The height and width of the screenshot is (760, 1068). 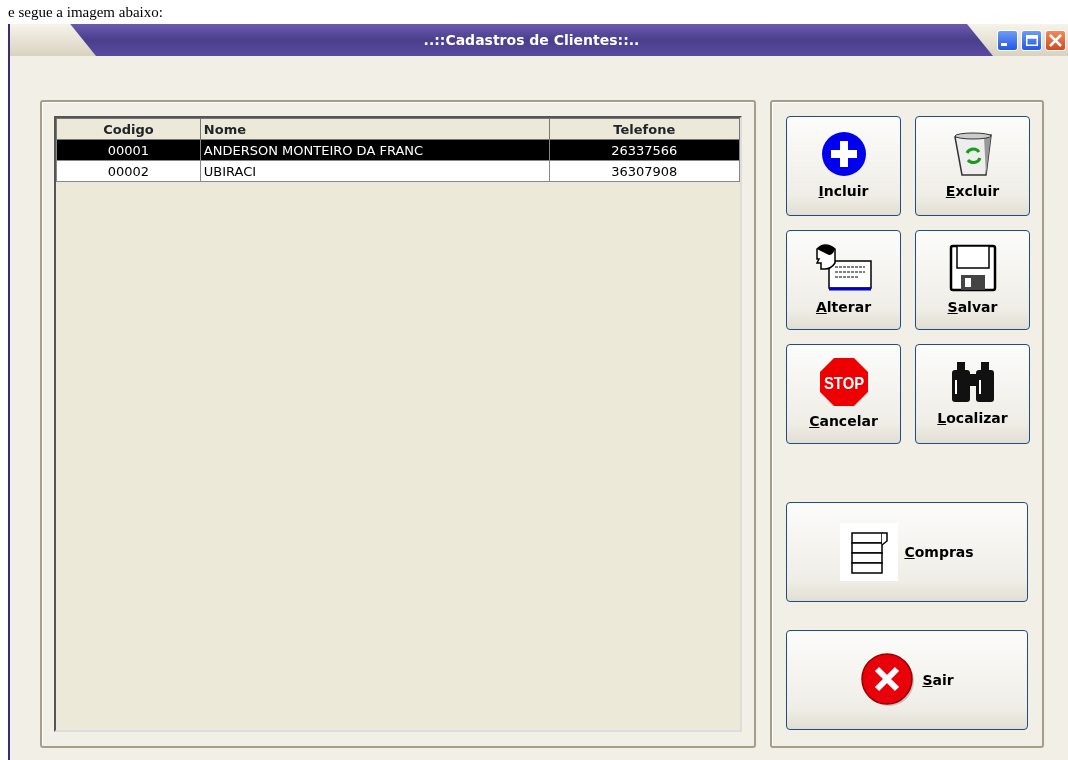 I want to click on stacked-forms-icon, so click(x=869, y=552).